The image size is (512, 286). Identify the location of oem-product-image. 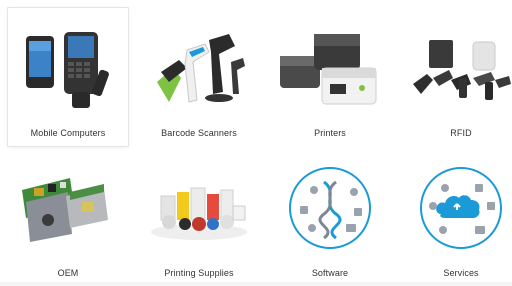
(68, 207).